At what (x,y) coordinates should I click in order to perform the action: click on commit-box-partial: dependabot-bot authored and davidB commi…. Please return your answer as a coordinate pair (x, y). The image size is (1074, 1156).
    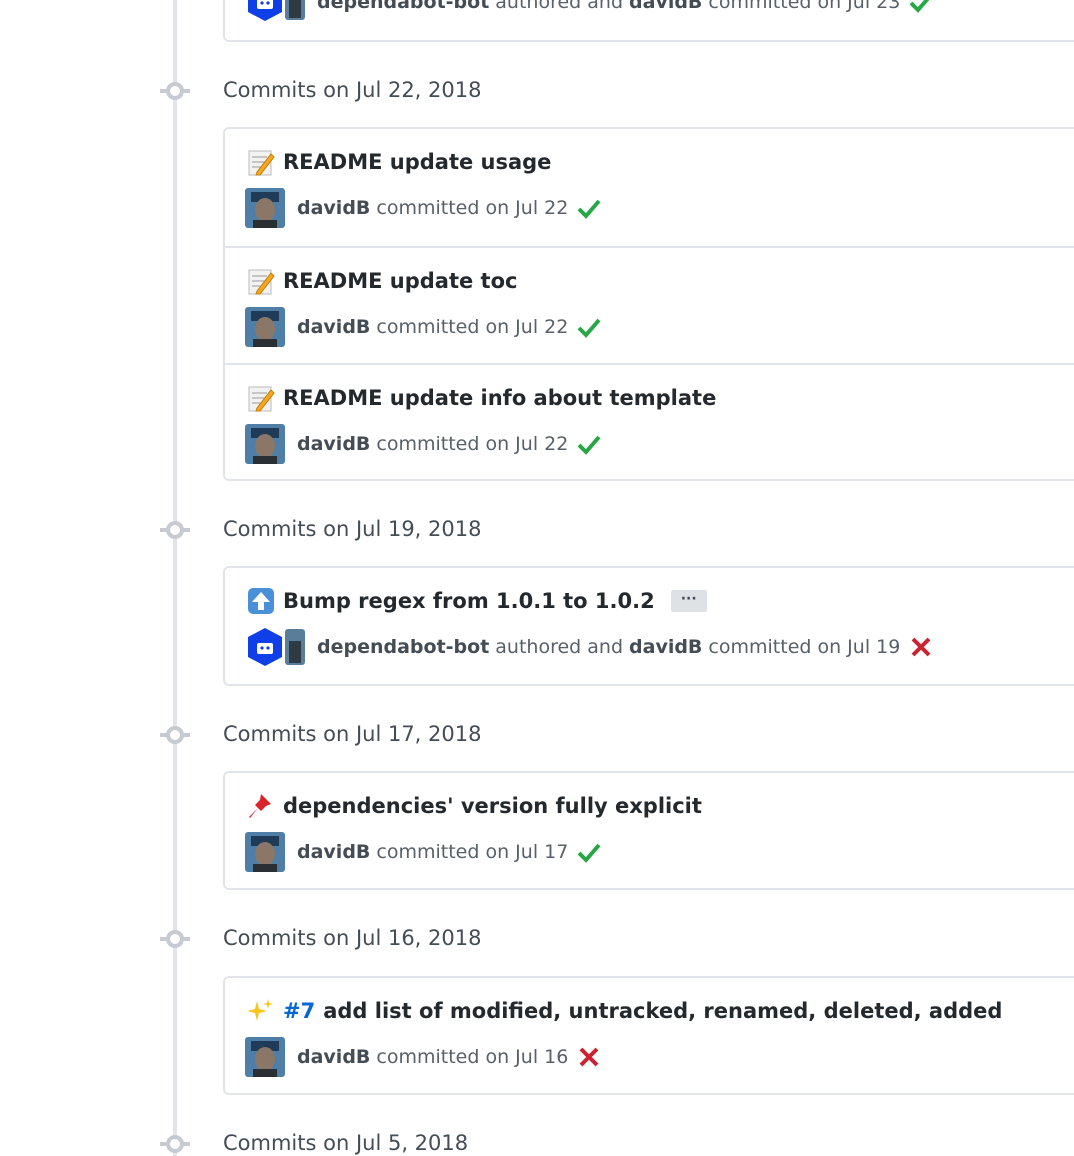
    Looking at the image, I should click on (648, 21).